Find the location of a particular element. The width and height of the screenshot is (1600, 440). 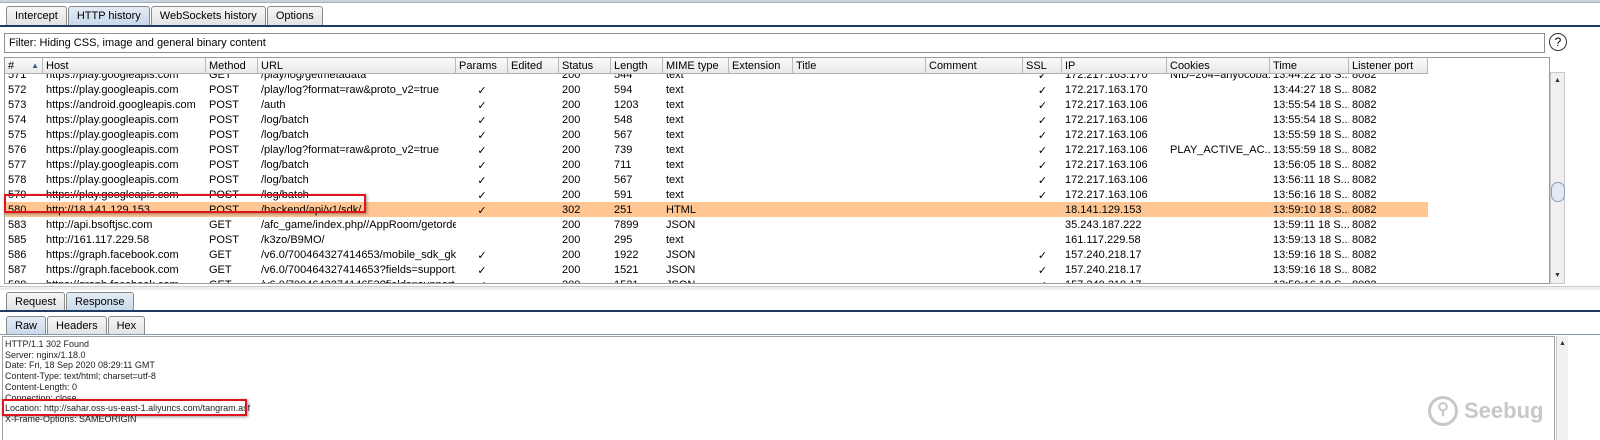

column-label: Comment is located at coordinates (953, 66).